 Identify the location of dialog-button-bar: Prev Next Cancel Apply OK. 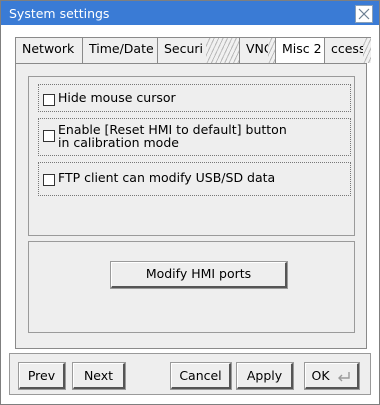
(190, 374).